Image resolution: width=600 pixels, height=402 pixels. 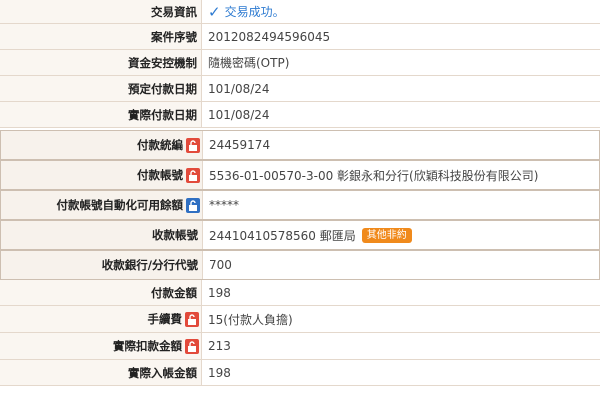 I want to click on row-payee-account: 收款帳號 24410410578560 郵匯局 其他非約, so click(x=300, y=235).